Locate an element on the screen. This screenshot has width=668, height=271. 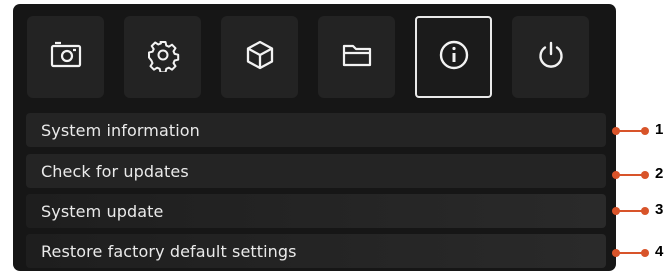
callout-4: 4 is located at coordinates (640, 251).